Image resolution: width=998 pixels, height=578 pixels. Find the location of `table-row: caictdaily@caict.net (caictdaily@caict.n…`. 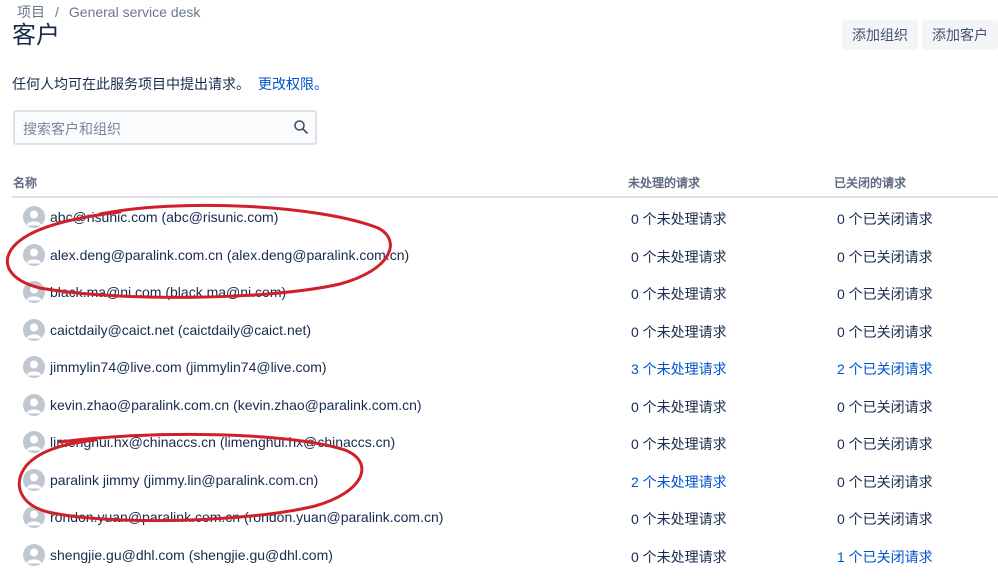

table-row: caictdaily@caict.net (caictdaily@caict.n… is located at coordinates (505, 330).